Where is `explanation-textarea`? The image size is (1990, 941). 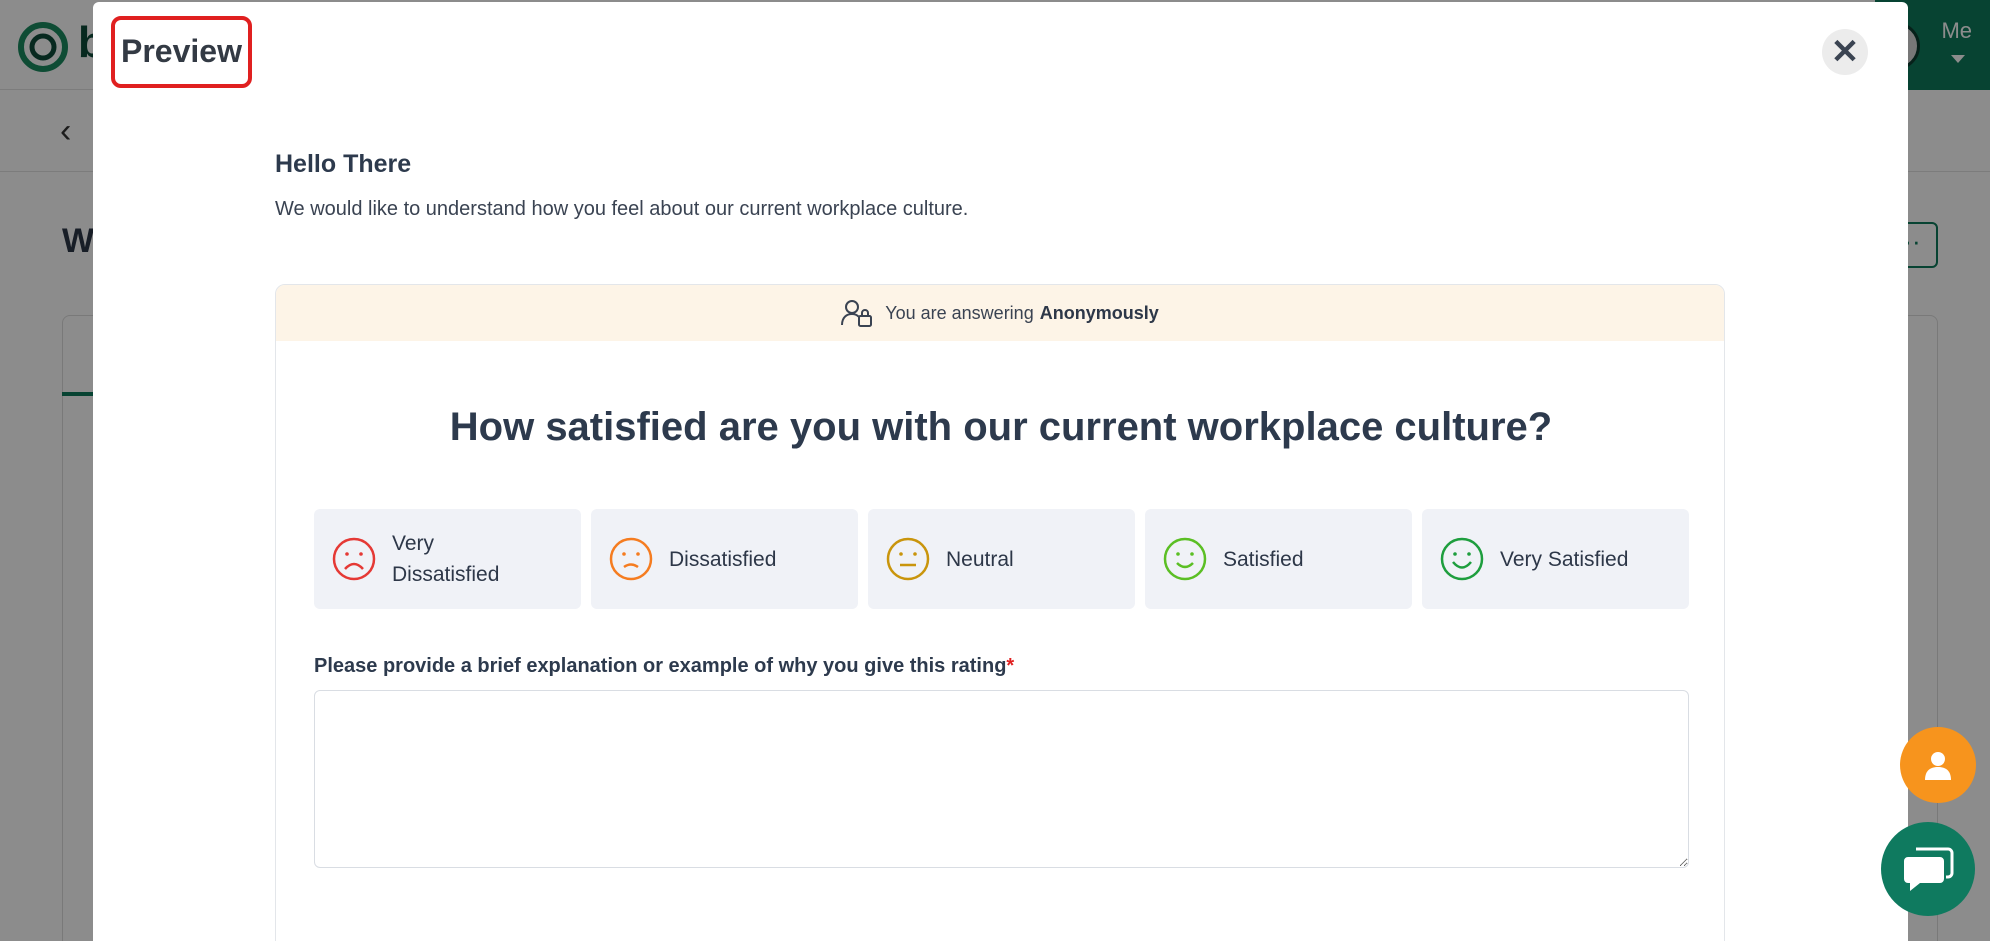 explanation-textarea is located at coordinates (1001, 779).